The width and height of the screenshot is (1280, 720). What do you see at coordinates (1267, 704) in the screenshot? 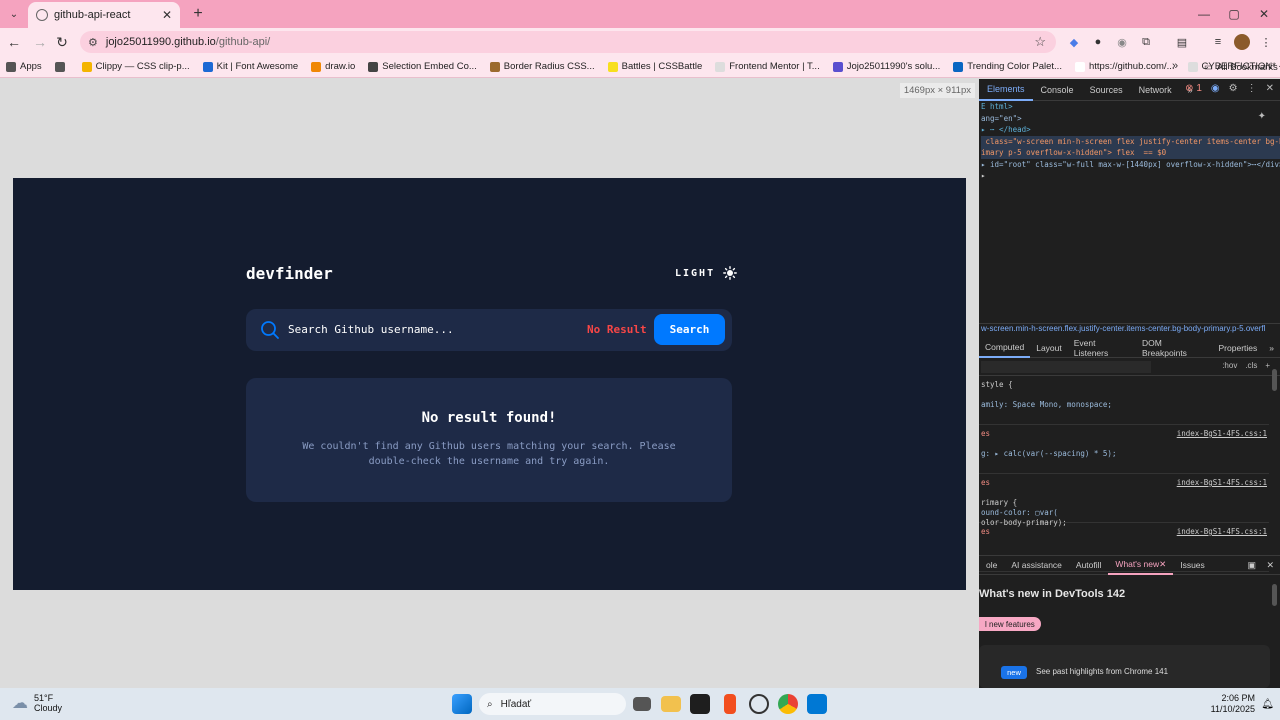
I see `notification-bell-icon: 🔔︎` at bounding box center [1267, 704].